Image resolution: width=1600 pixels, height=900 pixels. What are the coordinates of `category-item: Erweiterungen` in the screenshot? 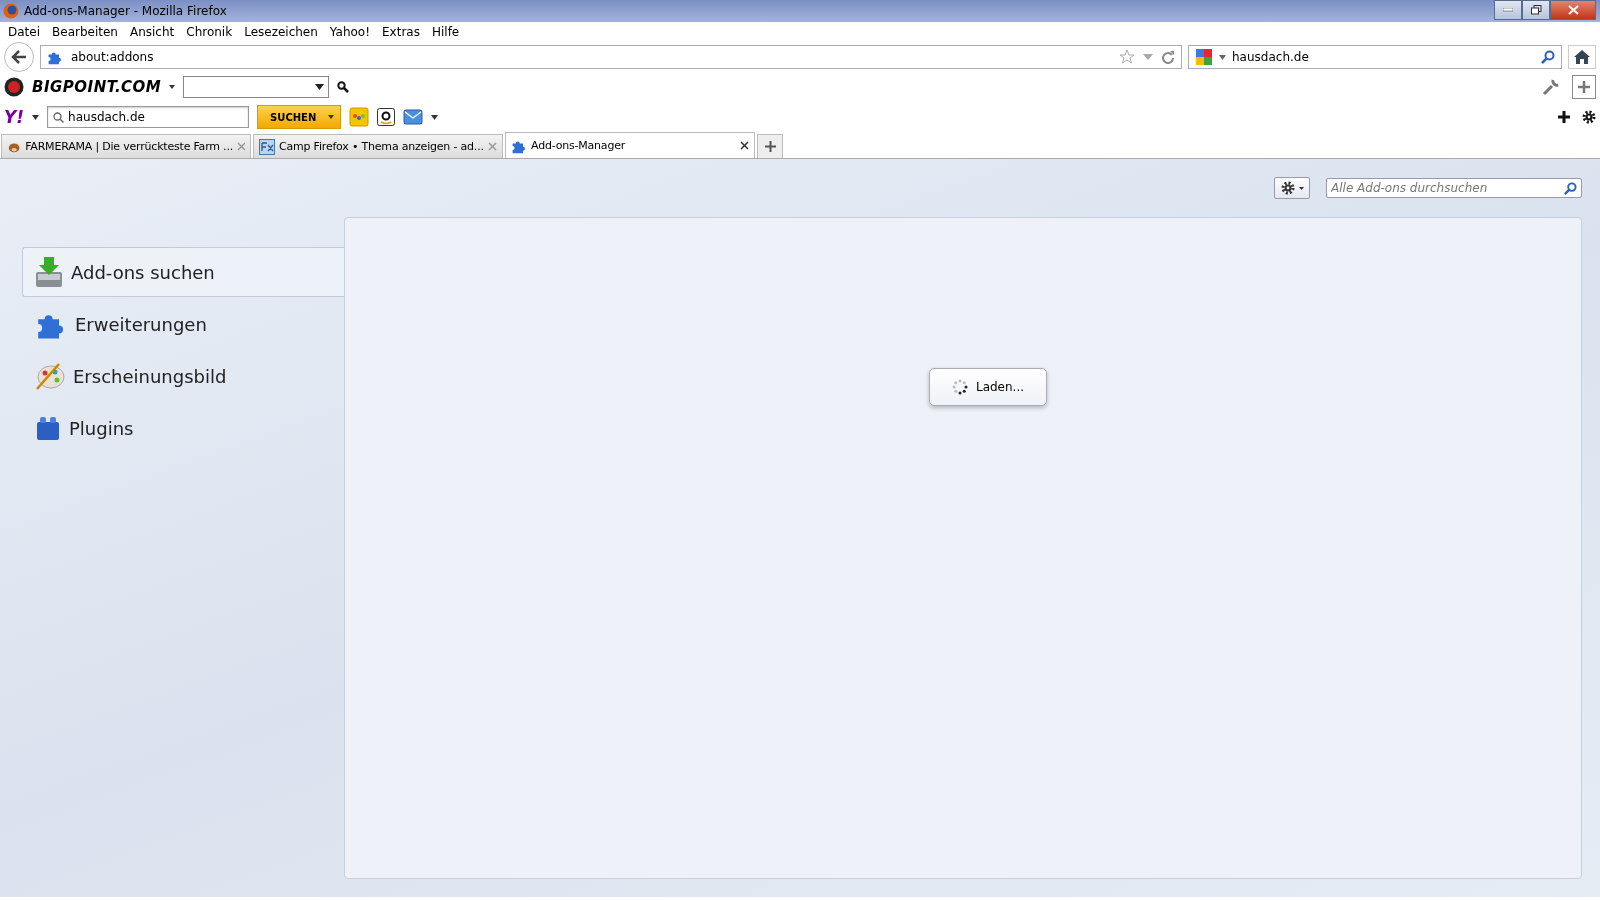 It's located at (183, 324).